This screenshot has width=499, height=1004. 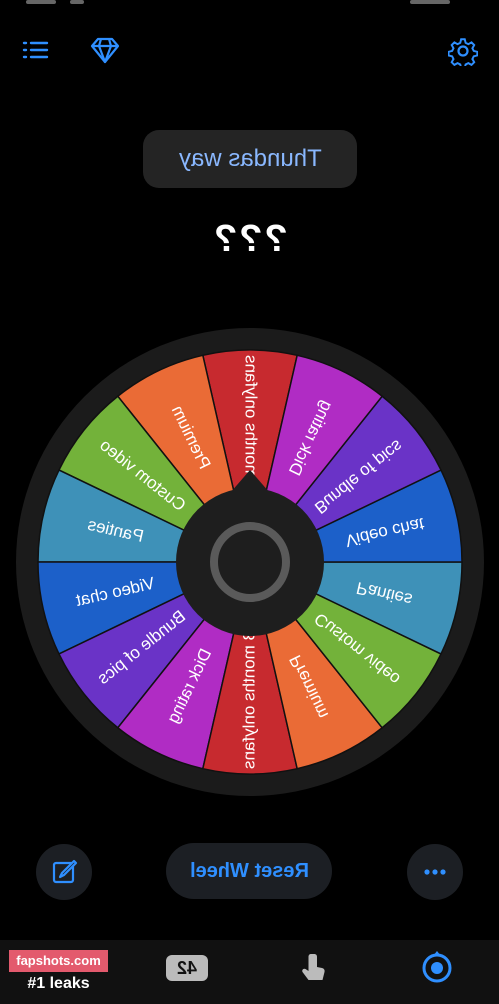 I want to click on diamond-icon, so click(x=105, y=50).